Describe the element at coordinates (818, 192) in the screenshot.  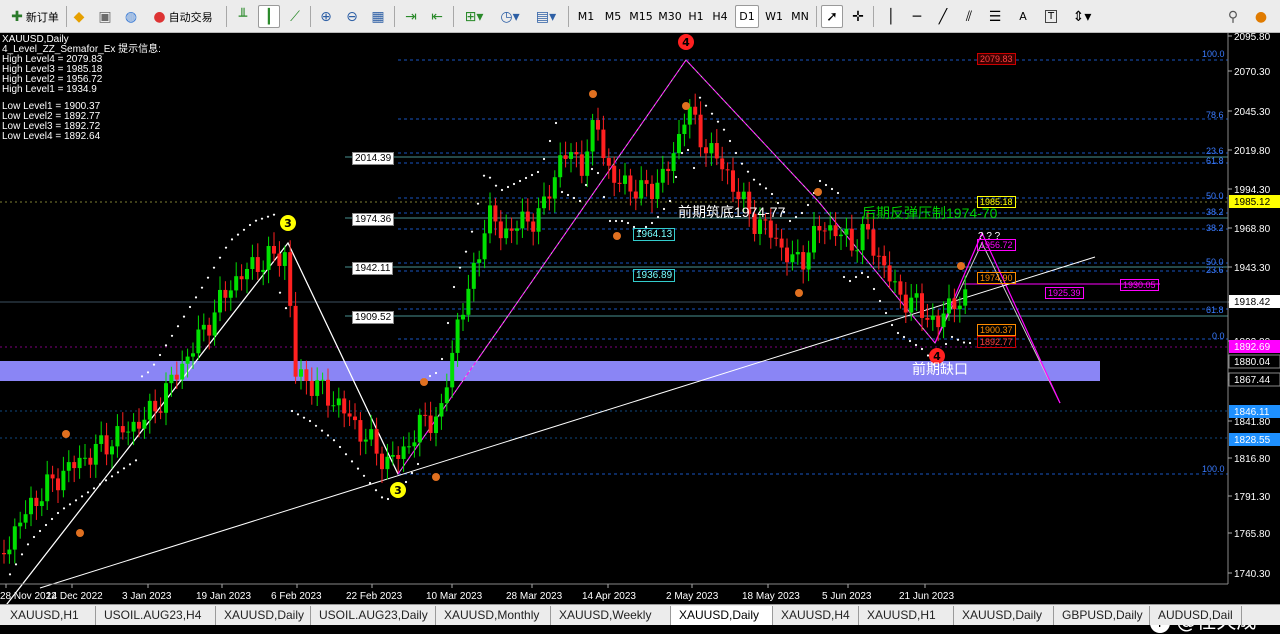
I see `semafor-small-marker` at that location.